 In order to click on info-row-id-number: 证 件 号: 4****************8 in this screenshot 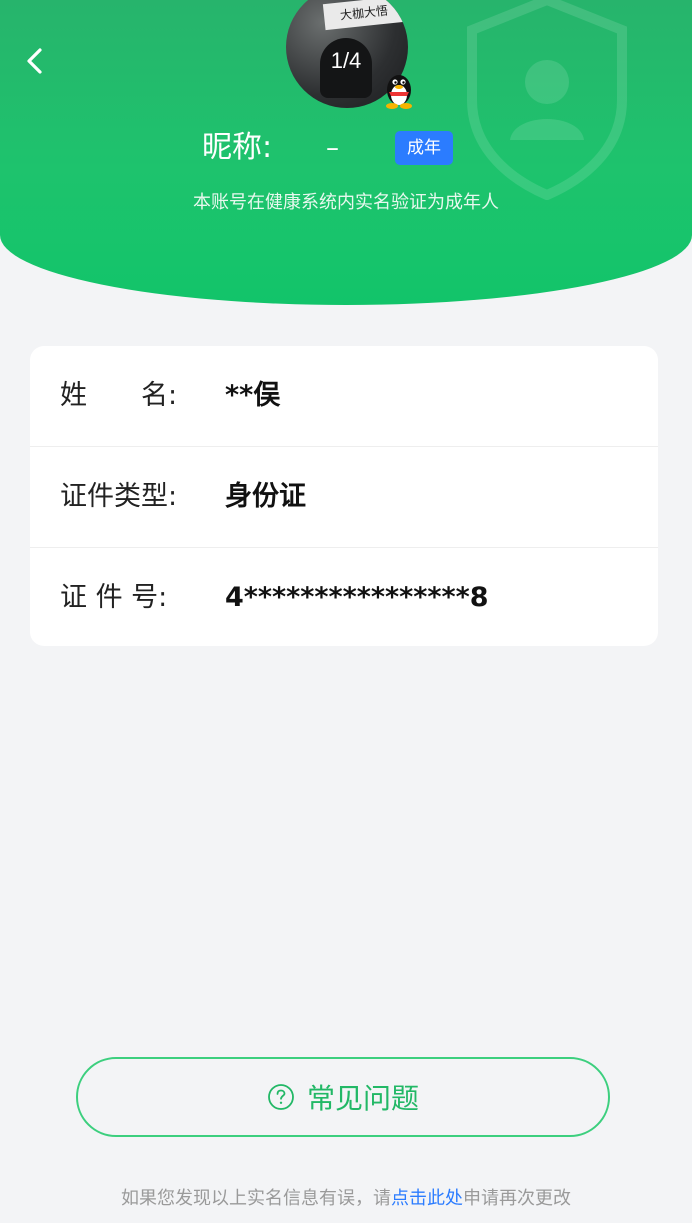, I will do `click(344, 598)`.